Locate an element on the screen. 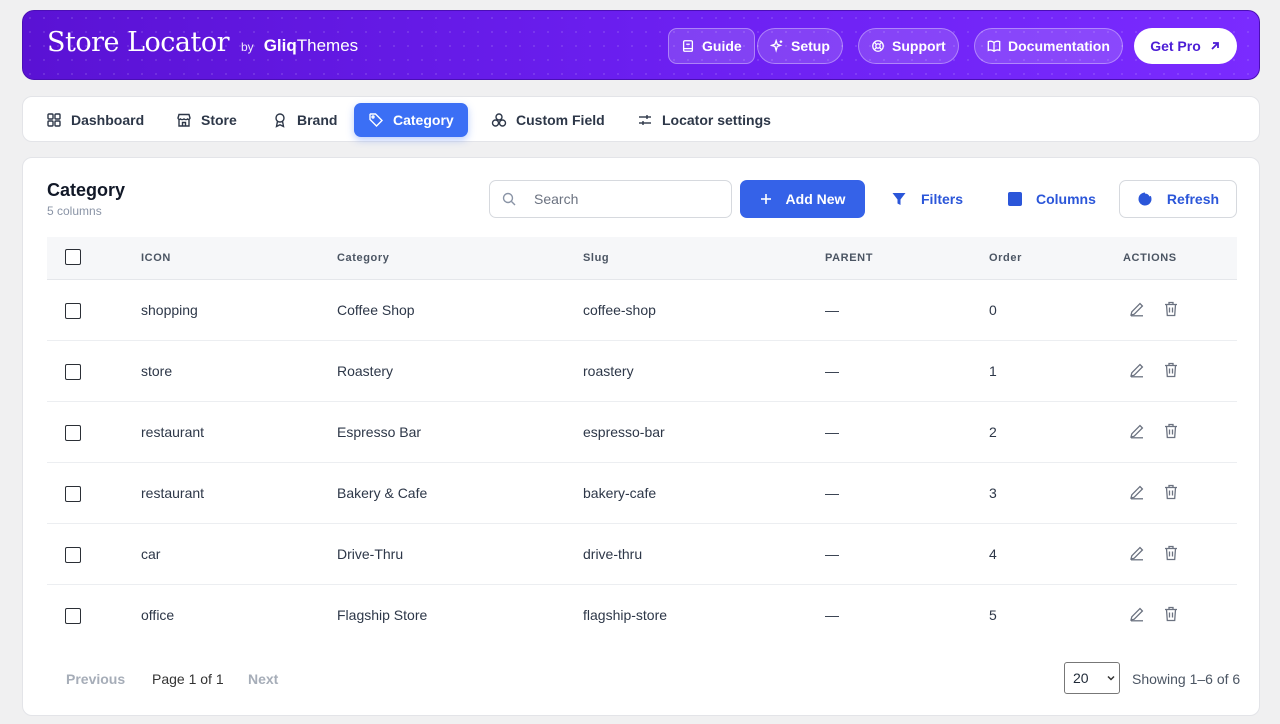  support-button: Support is located at coordinates (908, 46).